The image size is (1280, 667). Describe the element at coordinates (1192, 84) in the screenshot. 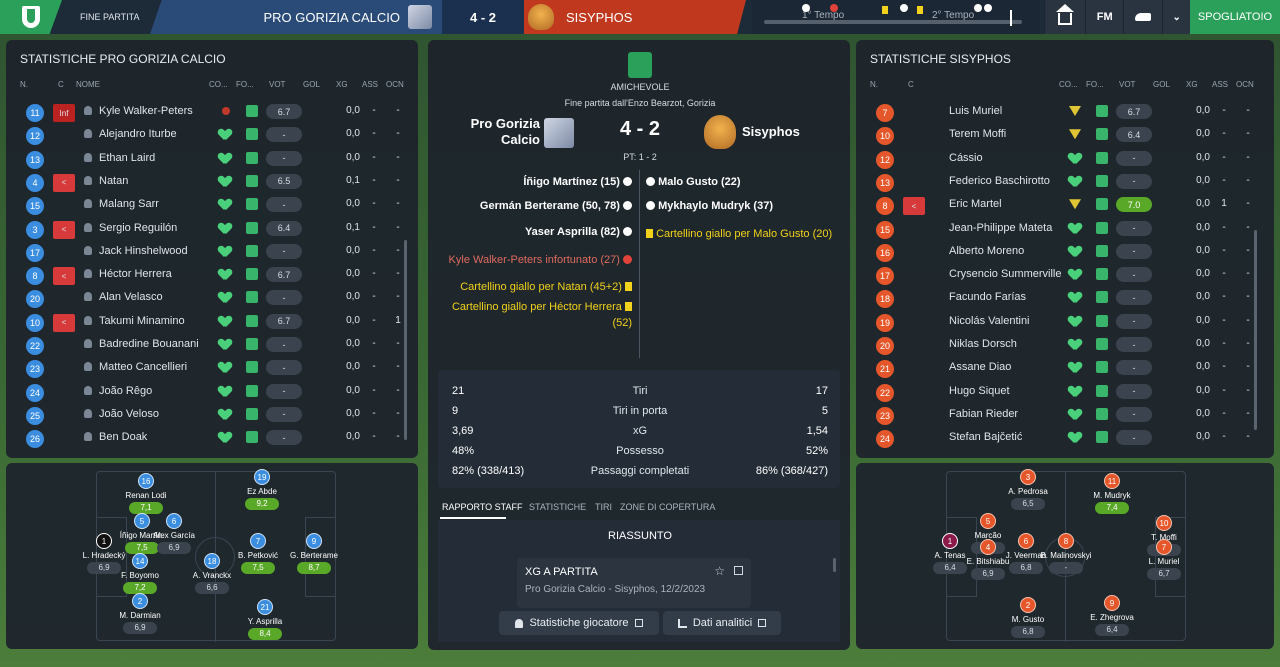

I see `col-xg: XG` at that location.